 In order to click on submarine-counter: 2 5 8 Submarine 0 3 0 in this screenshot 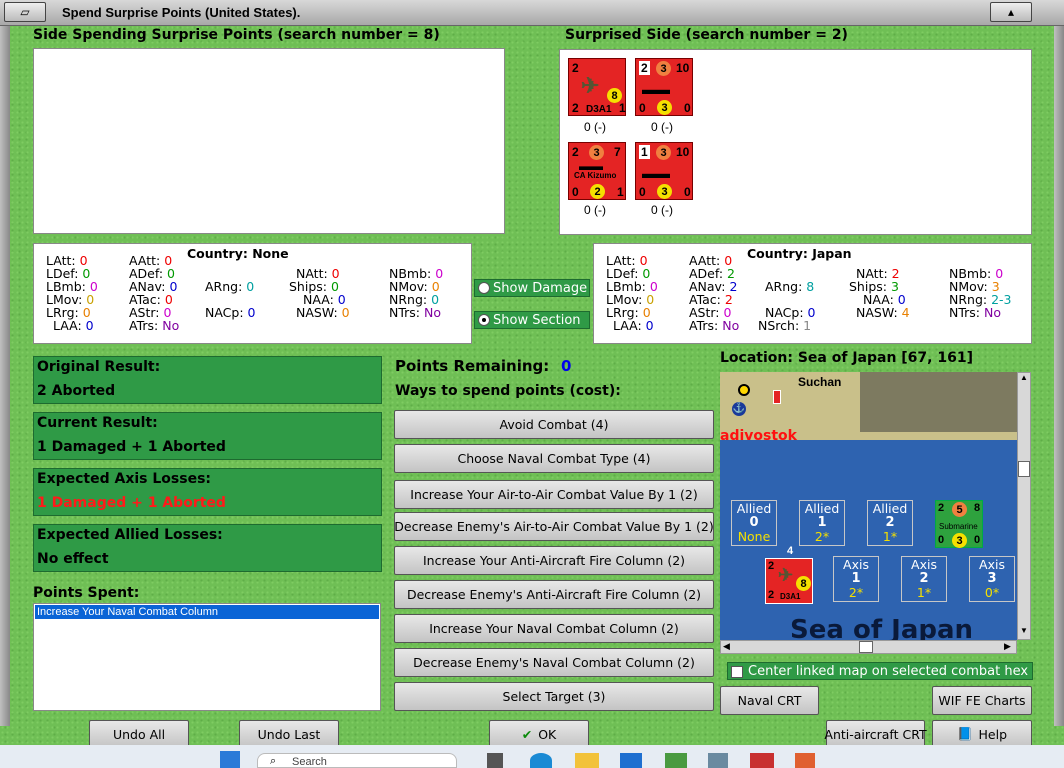, I will do `click(959, 524)`.